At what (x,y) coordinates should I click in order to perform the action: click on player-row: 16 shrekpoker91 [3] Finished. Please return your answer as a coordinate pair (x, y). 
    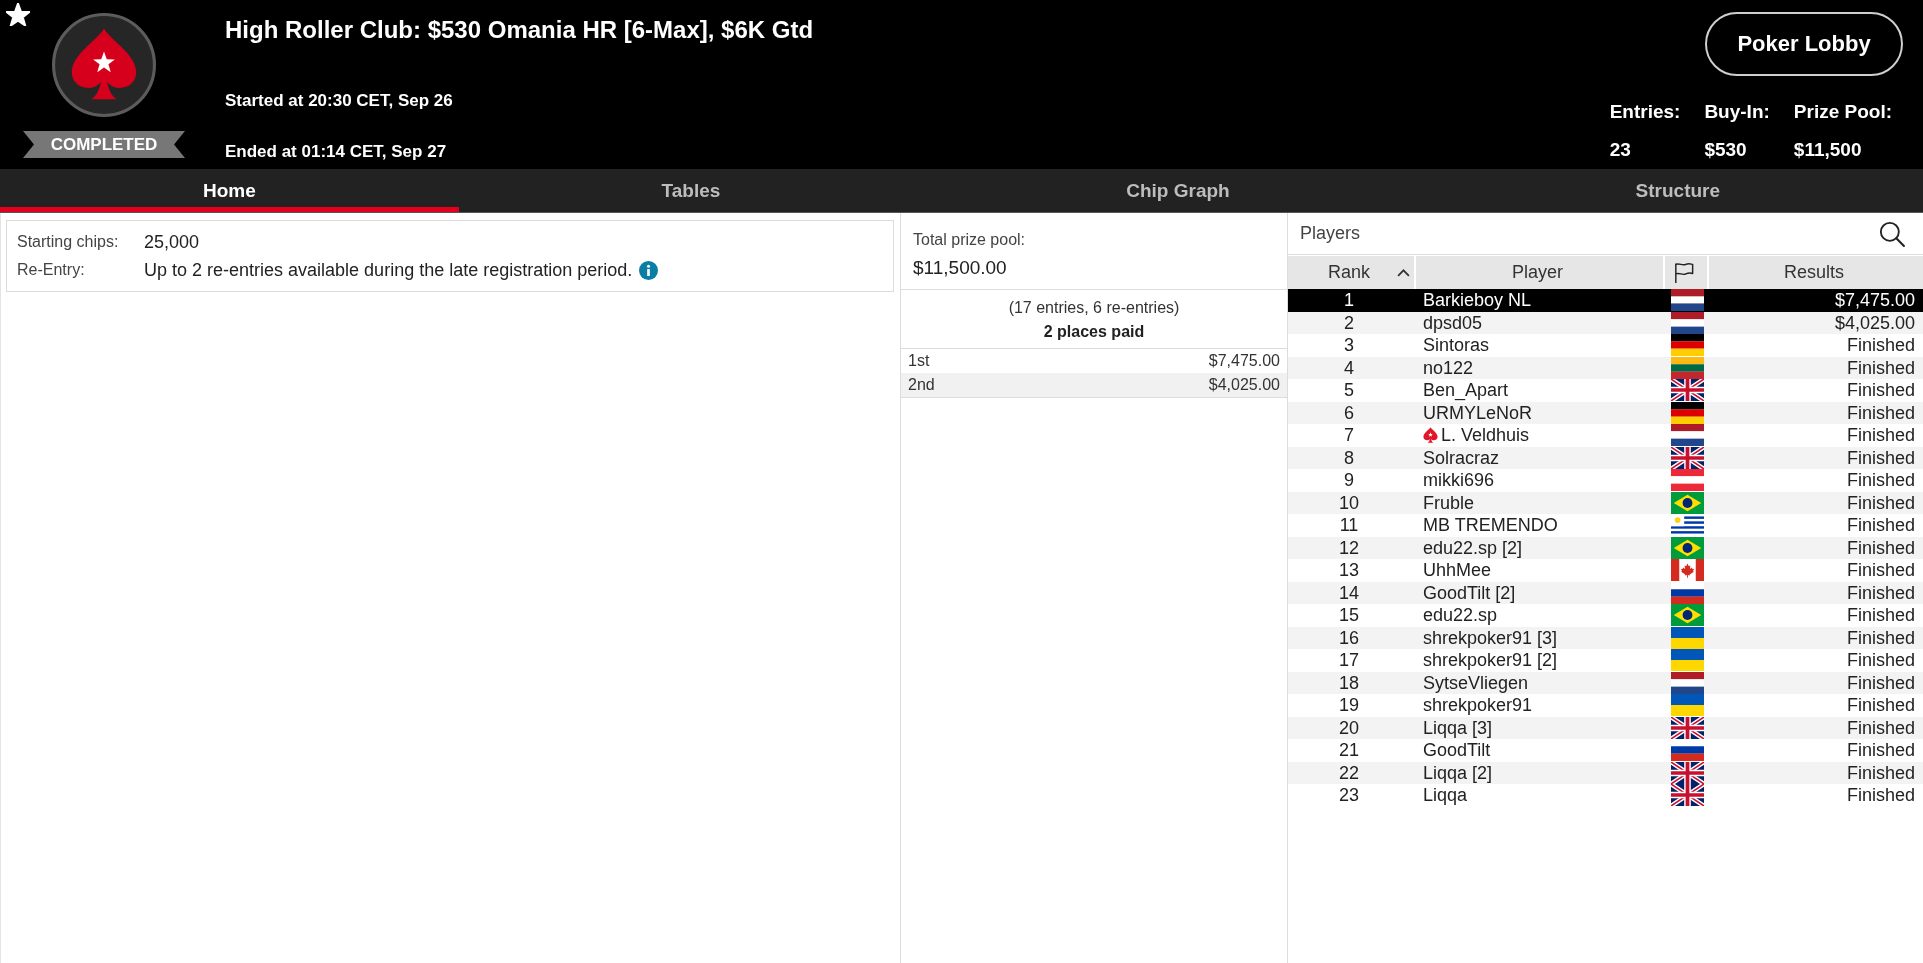
    Looking at the image, I should click on (1605, 637).